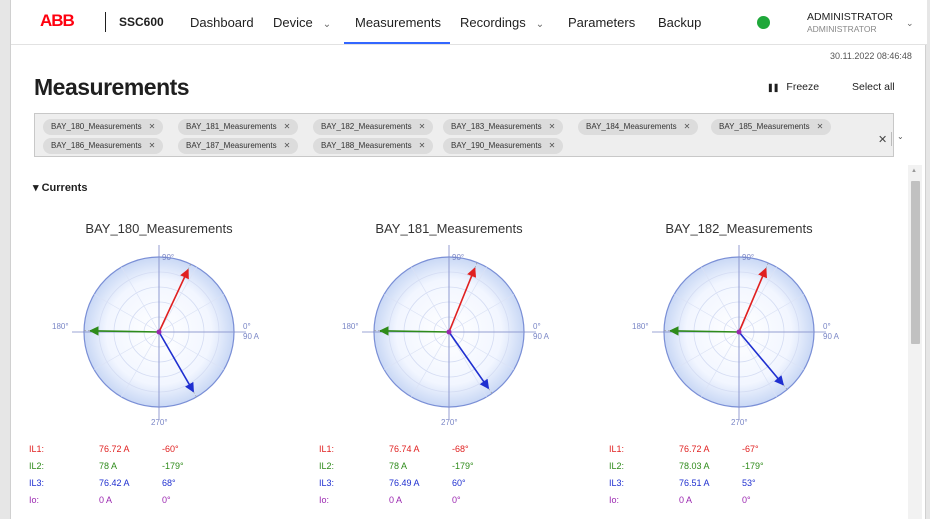 The image size is (930, 519). What do you see at coordinates (914, 171) in the screenshot?
I see `scroll-up-icon: ▲` at bounding box center [914, 171].